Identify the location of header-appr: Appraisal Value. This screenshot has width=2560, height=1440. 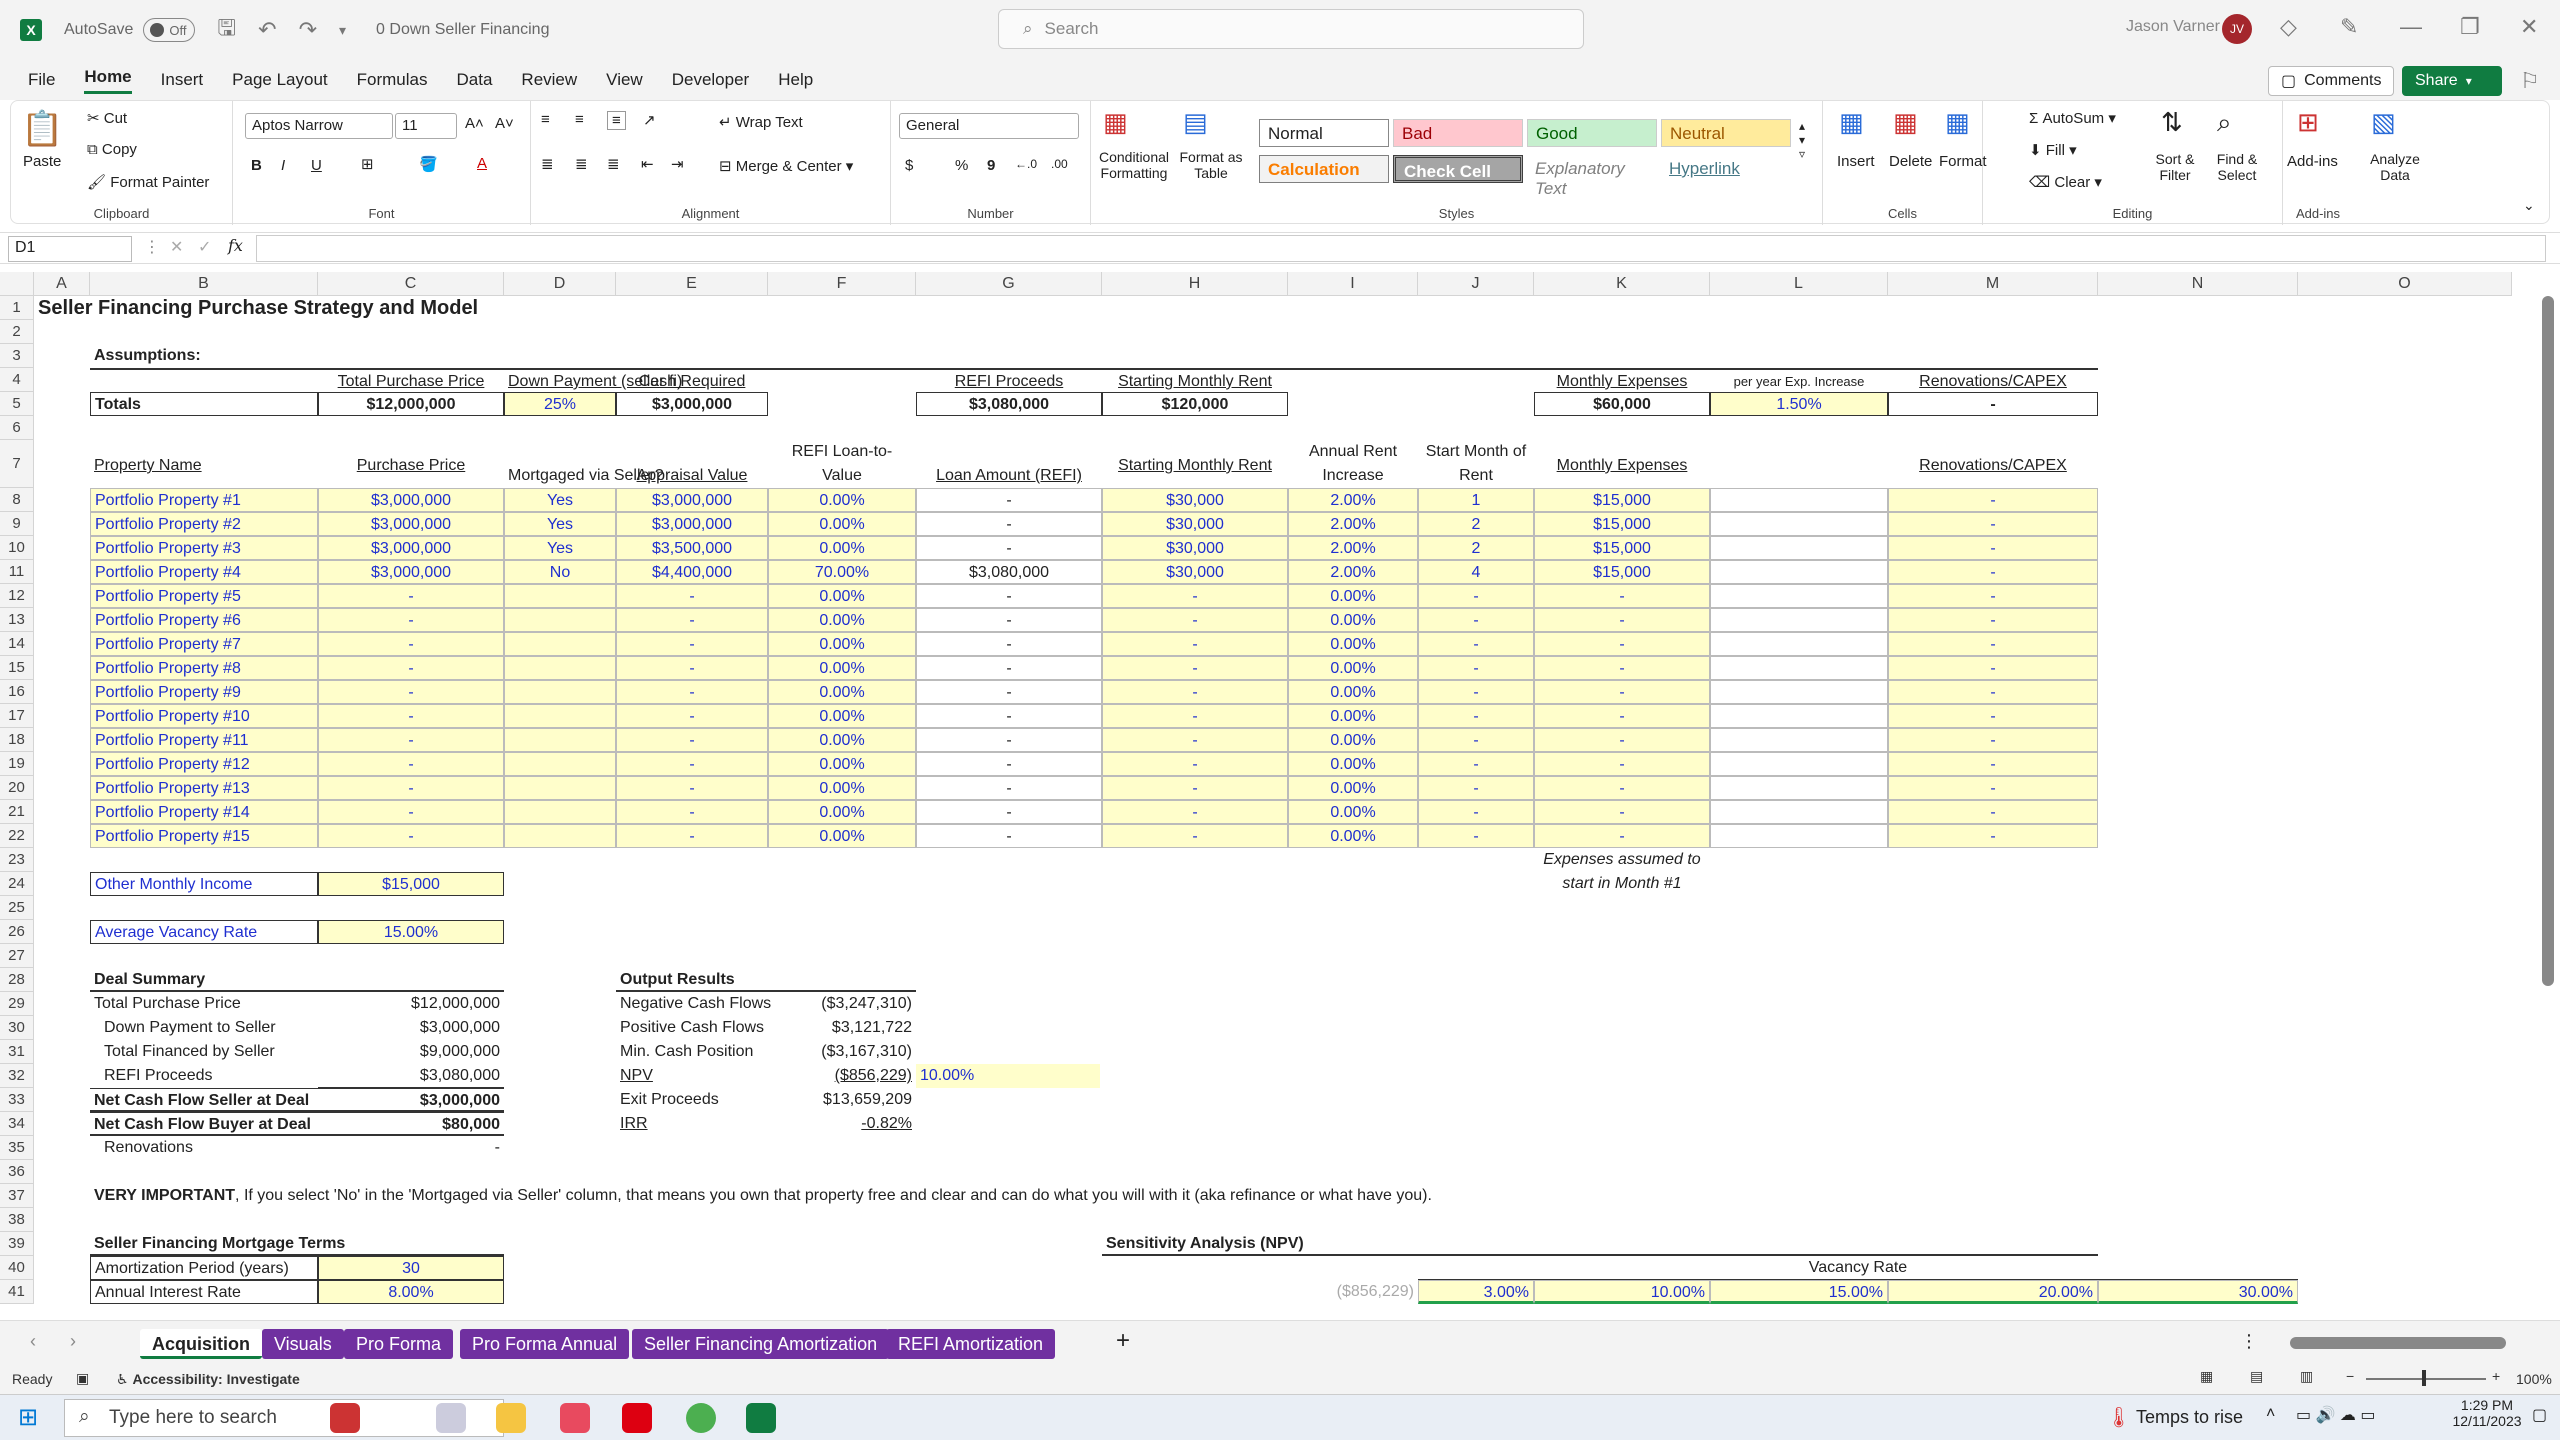
(692, 476).